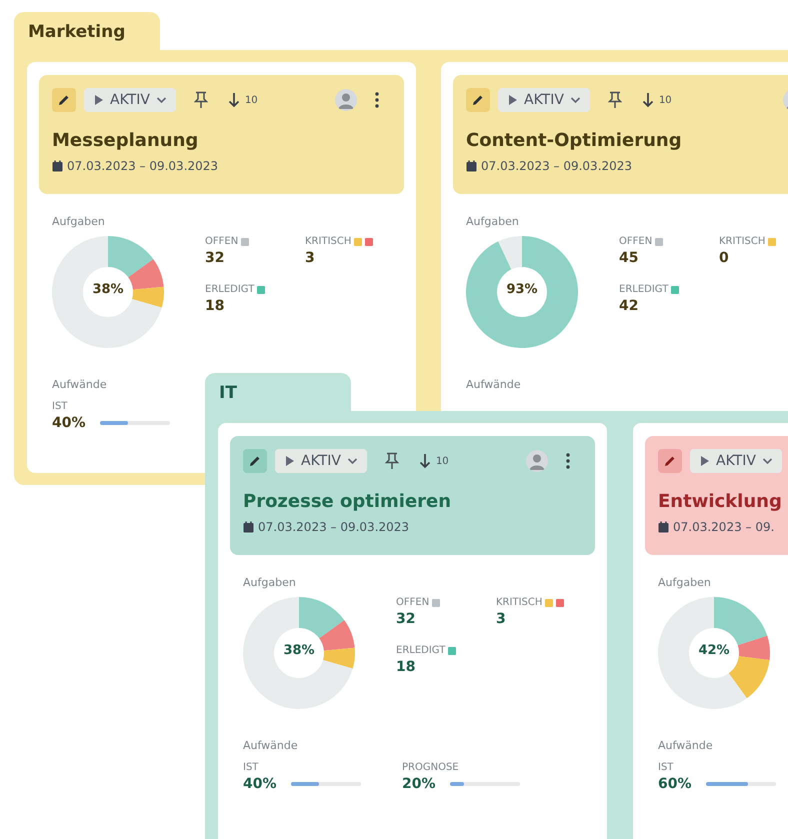  I want to click on date-range: 07.03.2023 – 09., so click(723, 527).